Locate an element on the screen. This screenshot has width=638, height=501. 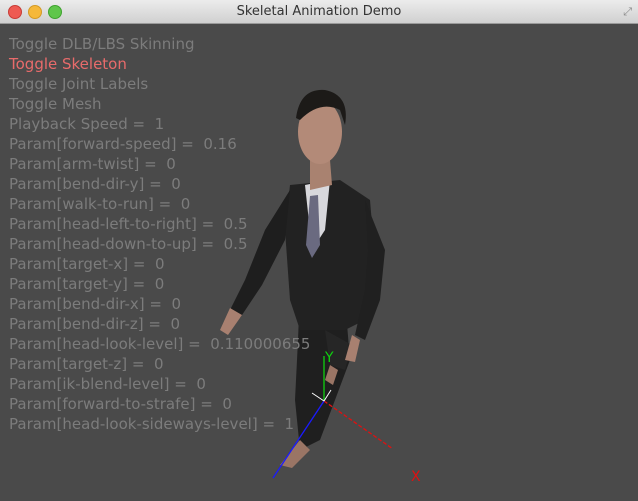
menu-item: Param[bend-dir-z] = 0 is located at coordinates (159, 324).